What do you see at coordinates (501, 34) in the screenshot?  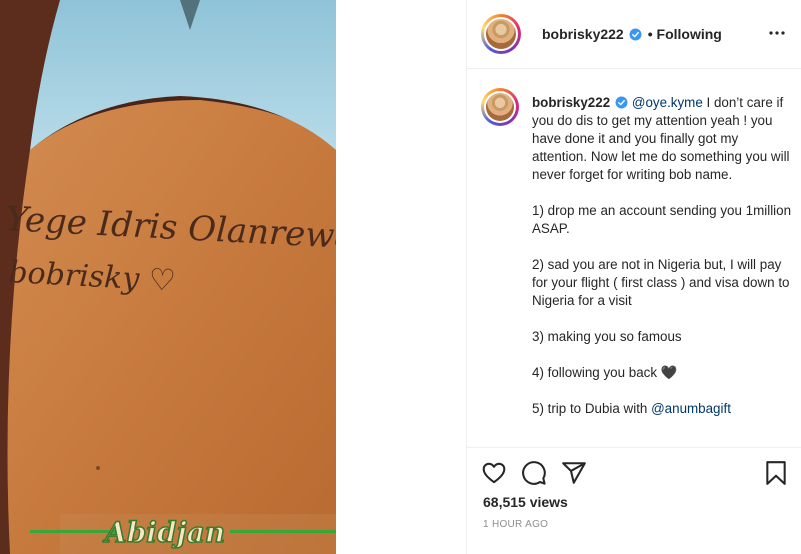 I see `avatar` at bounding box center [501, 34].